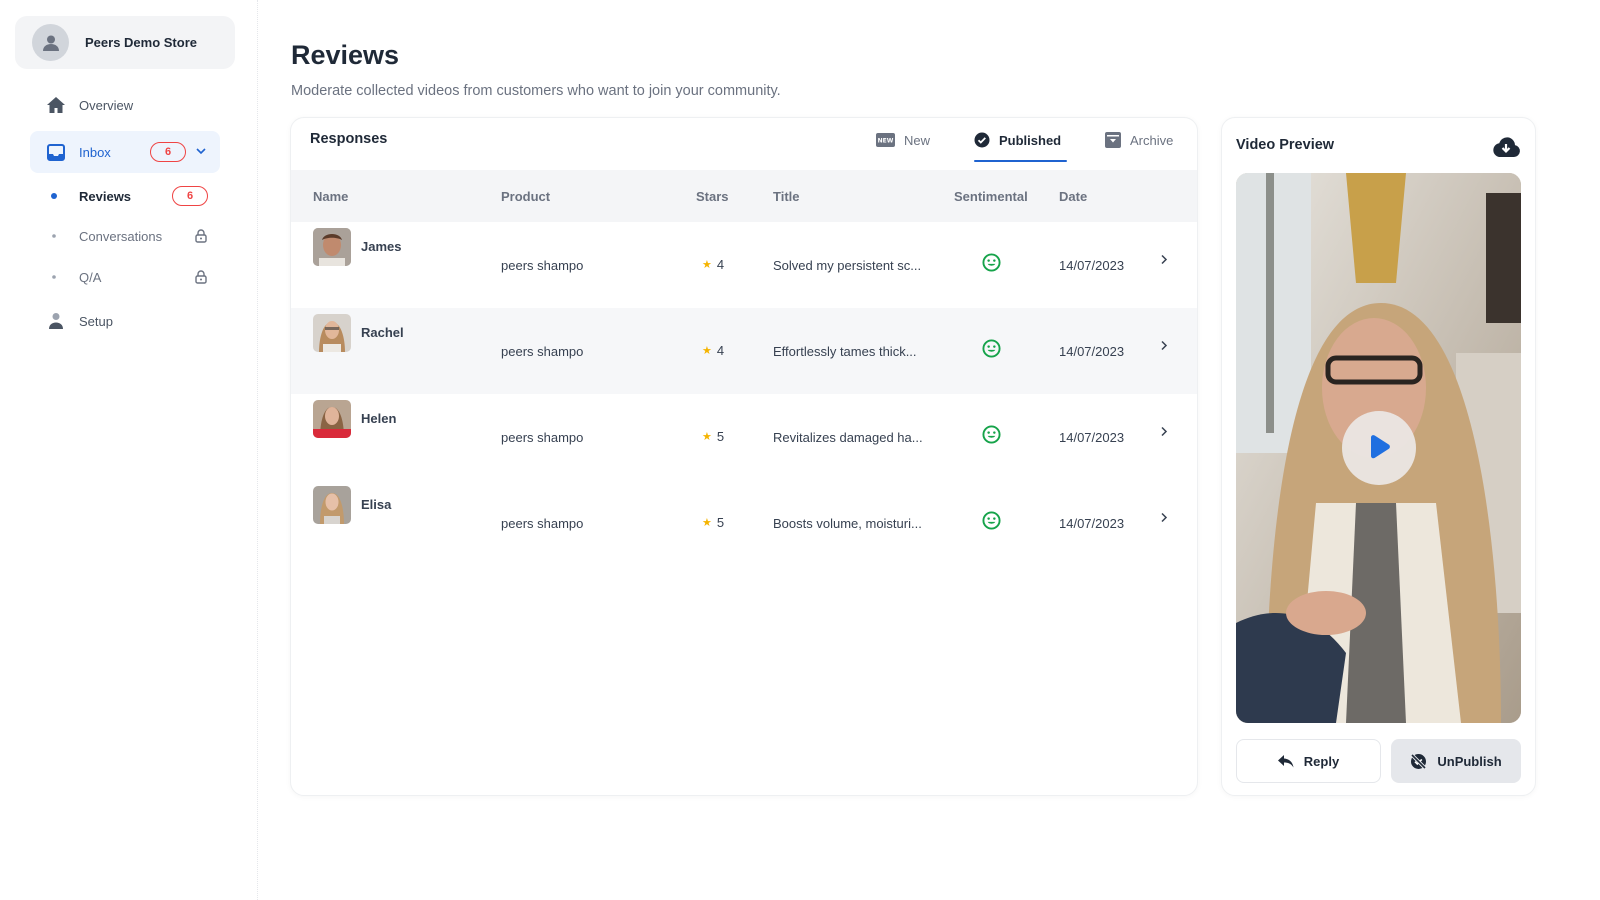 Image resolution: width=1600 pixels, height=900 pixels. What do you see at coordinates (190, 196) in the screenshot?
I see `reviews-count-badge: 6` at bounding box center [190, 196].